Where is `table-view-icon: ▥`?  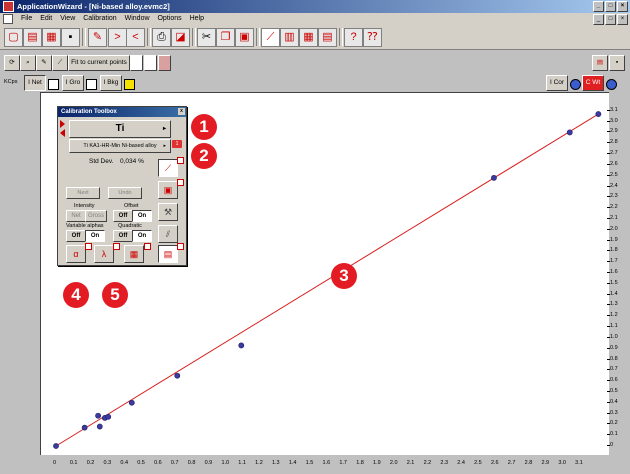 table-view-icon: ▥ is located at coordinates (289, 37).